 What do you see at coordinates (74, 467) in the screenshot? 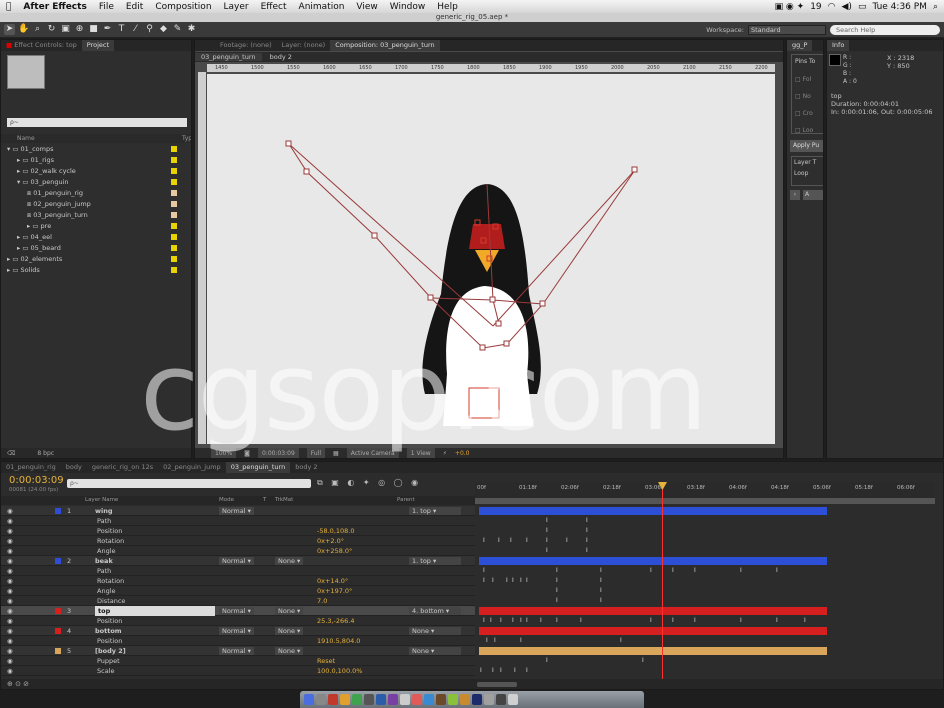
I see `timeline-tab: body` at bounding box center [74, 467].